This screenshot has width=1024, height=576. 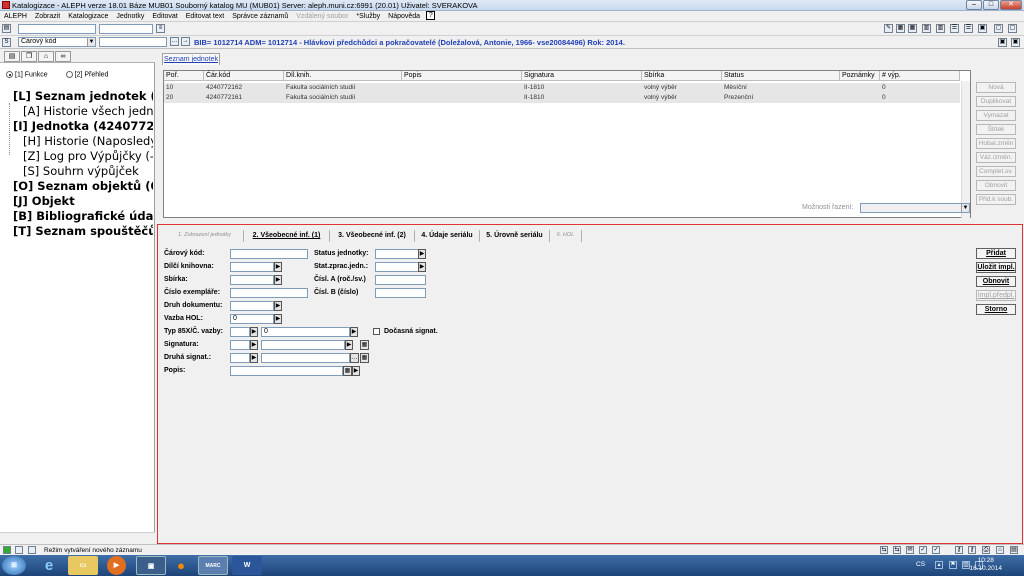 What do you see at coordinates (400, 293) in the screenshot?
I see `enumeration-b-field` at bounding box center [400, 293].